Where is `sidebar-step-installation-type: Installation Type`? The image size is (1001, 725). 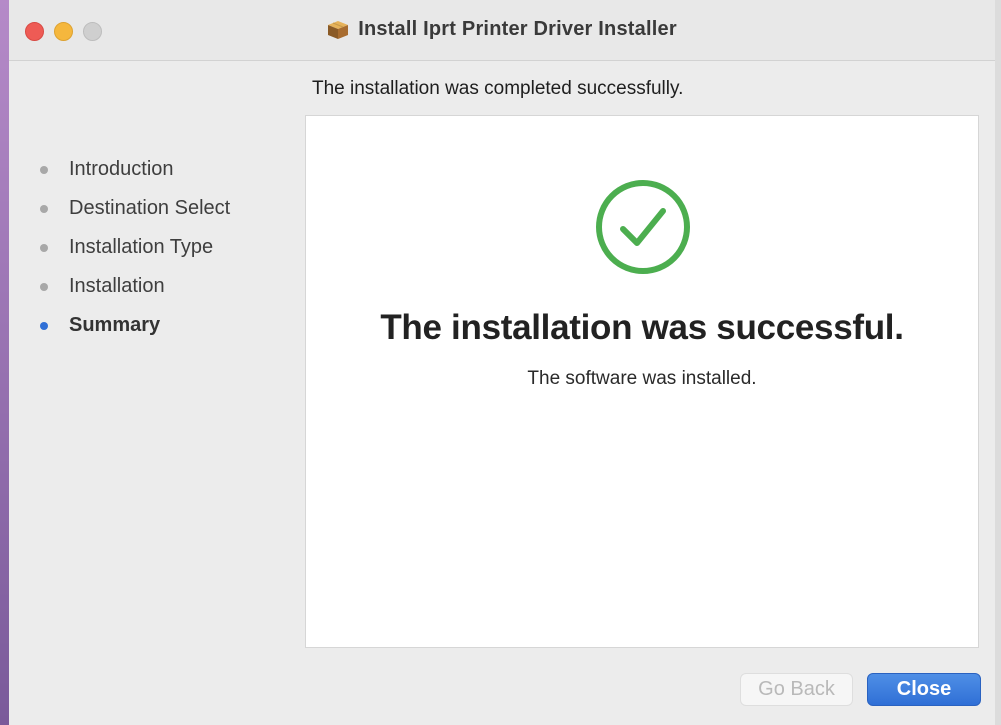 sidebar-step-installation-type: Installation Type is located at coordinates (165, 247).